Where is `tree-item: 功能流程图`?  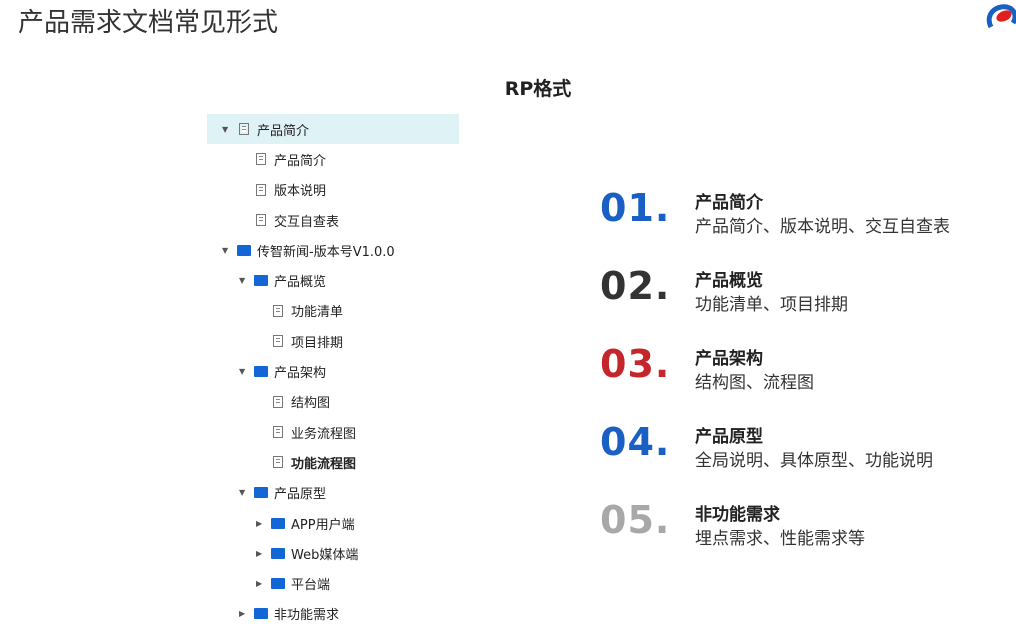 tree-item: 功能流程图 is located at coordinates (333, 462).